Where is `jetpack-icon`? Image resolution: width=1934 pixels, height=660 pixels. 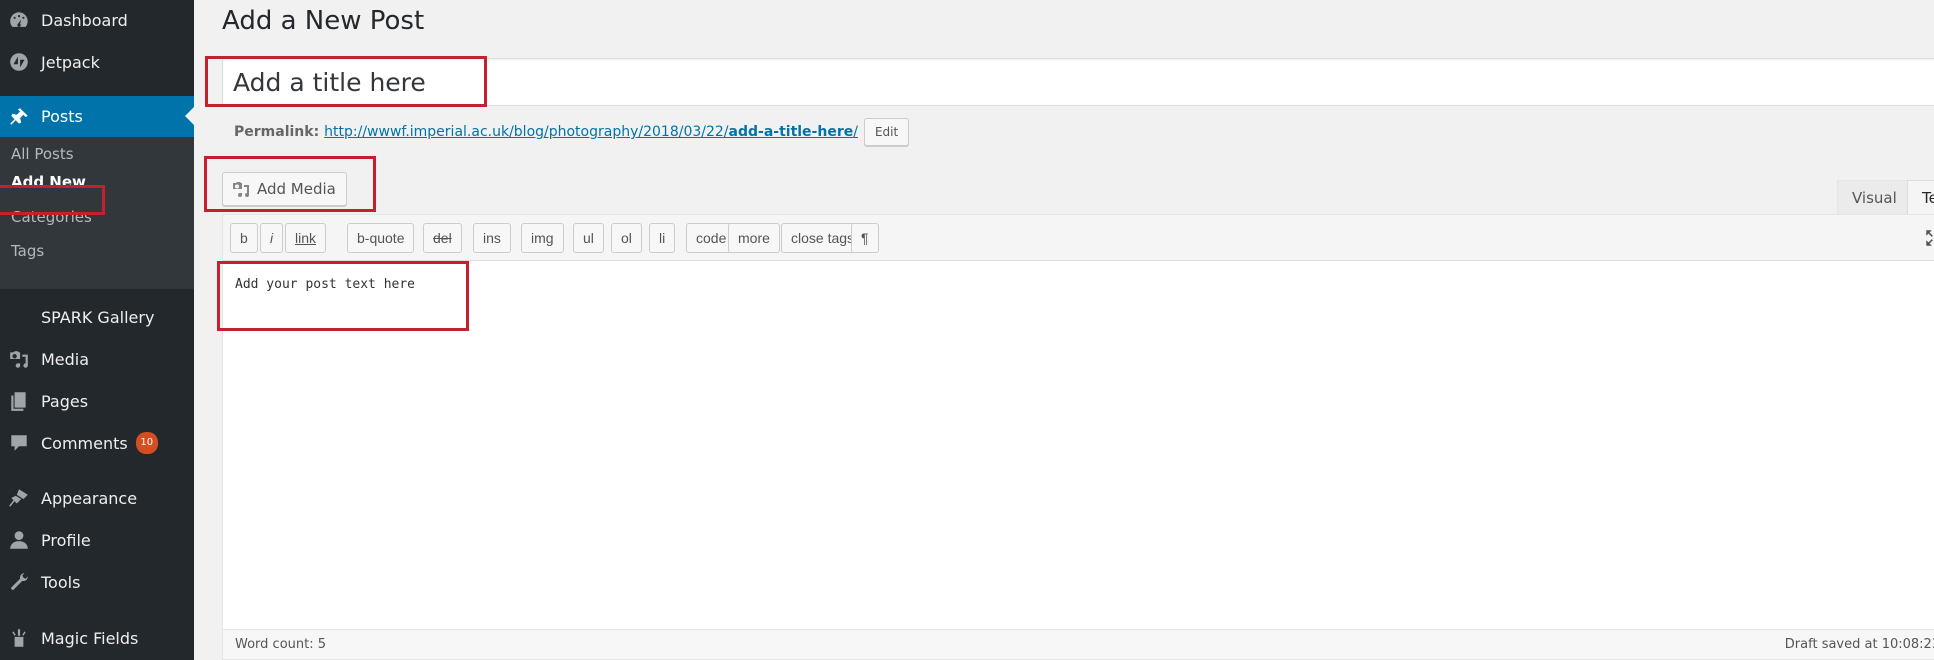 jetpack-icon is located at coordinates (19, 62).